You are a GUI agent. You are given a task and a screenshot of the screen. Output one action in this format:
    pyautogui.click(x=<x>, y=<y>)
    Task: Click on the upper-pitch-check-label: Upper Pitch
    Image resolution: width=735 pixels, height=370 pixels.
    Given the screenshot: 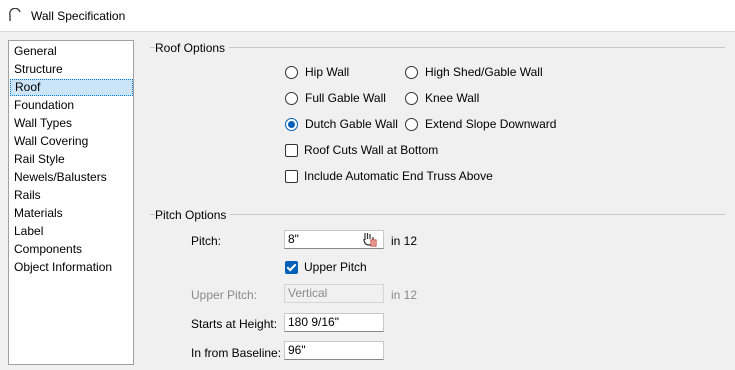 What is the action you would take?
    pyautogui.click(x=335, y=267)
    